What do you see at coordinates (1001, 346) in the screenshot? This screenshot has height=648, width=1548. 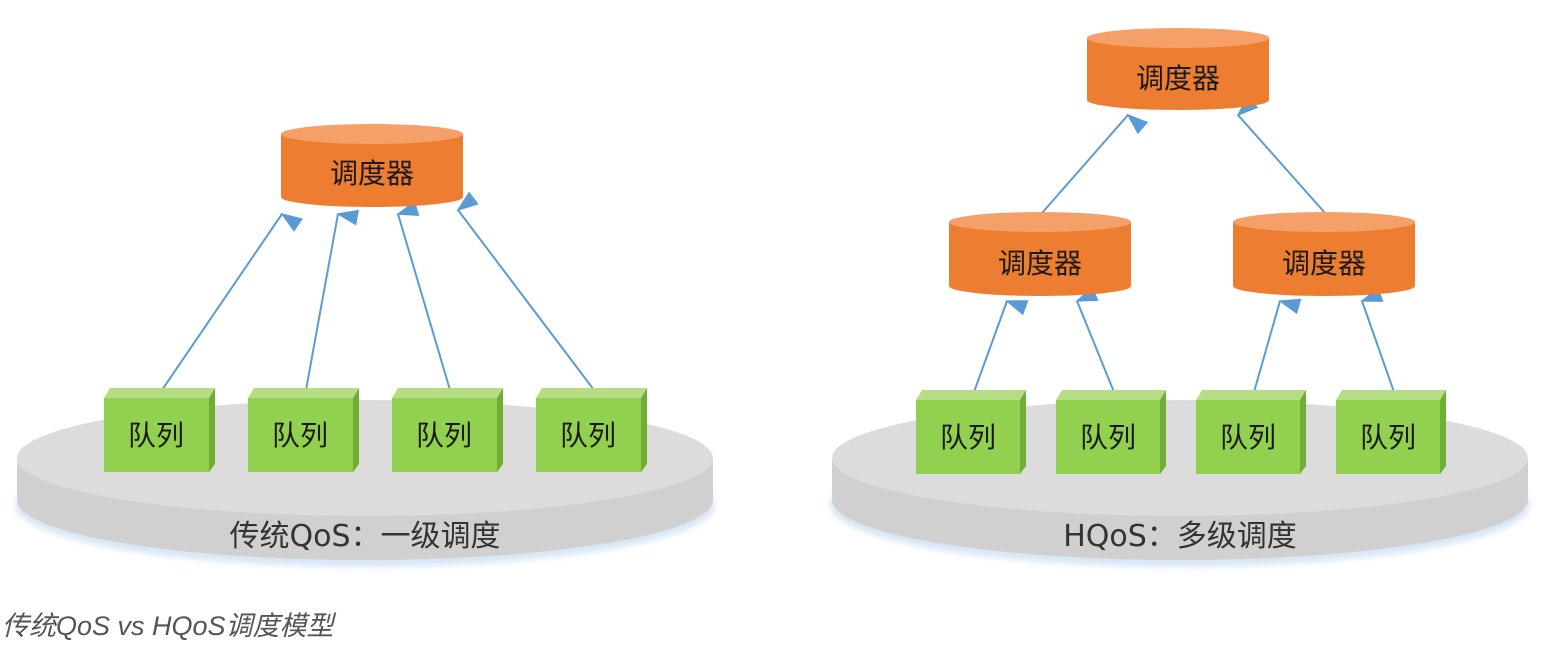 I see `arrow-queue1-to-left-scheduler` at bounding box center [1001, 346].